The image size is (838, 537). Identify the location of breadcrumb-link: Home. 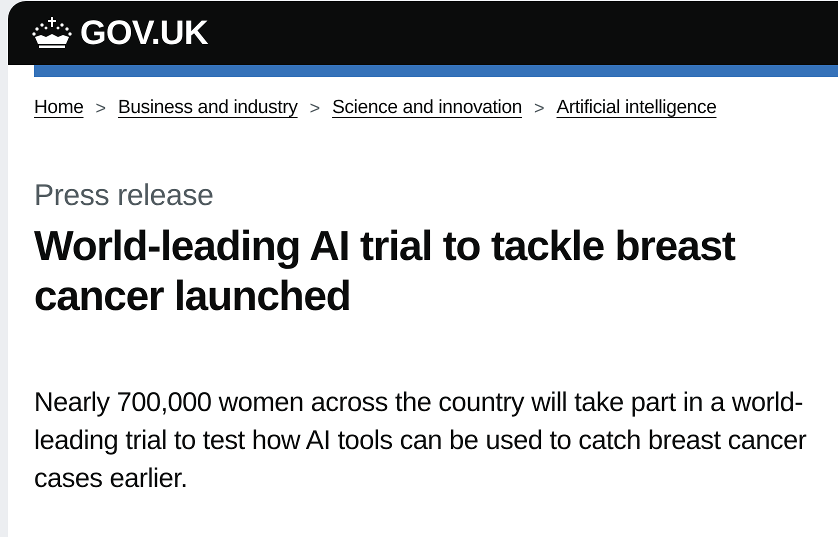
(59, 108).